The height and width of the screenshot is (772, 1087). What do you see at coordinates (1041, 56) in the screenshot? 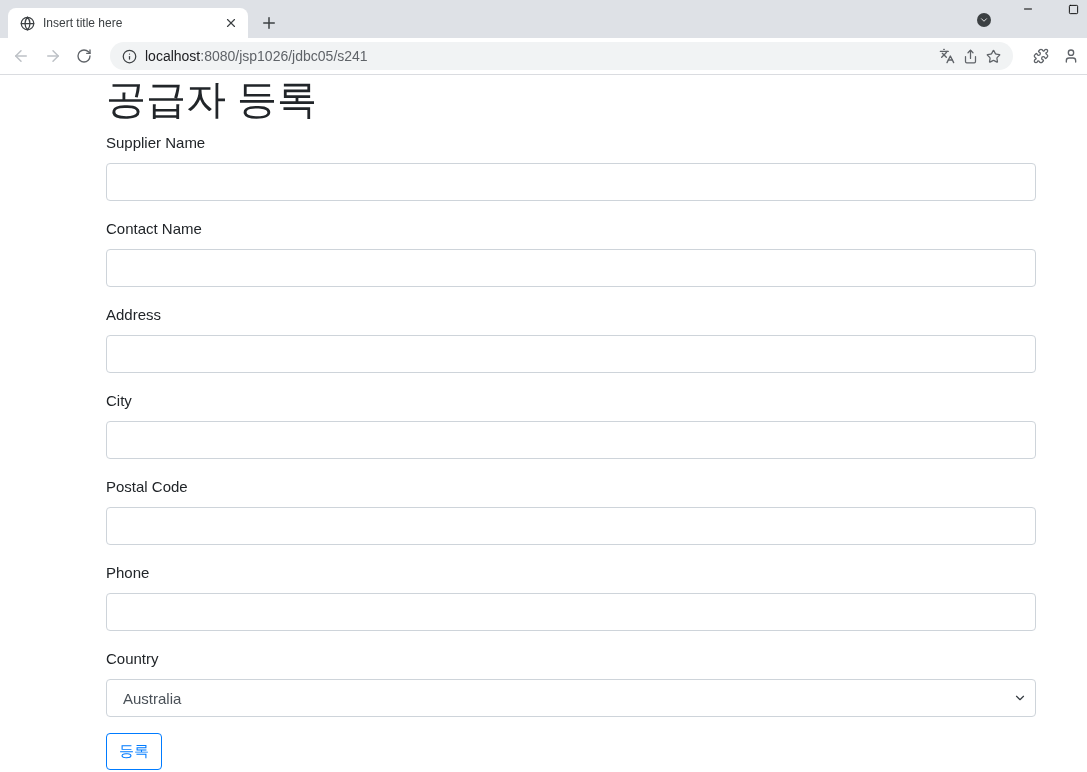
I see `extensions-icon` at bounding box center [1041, 56].